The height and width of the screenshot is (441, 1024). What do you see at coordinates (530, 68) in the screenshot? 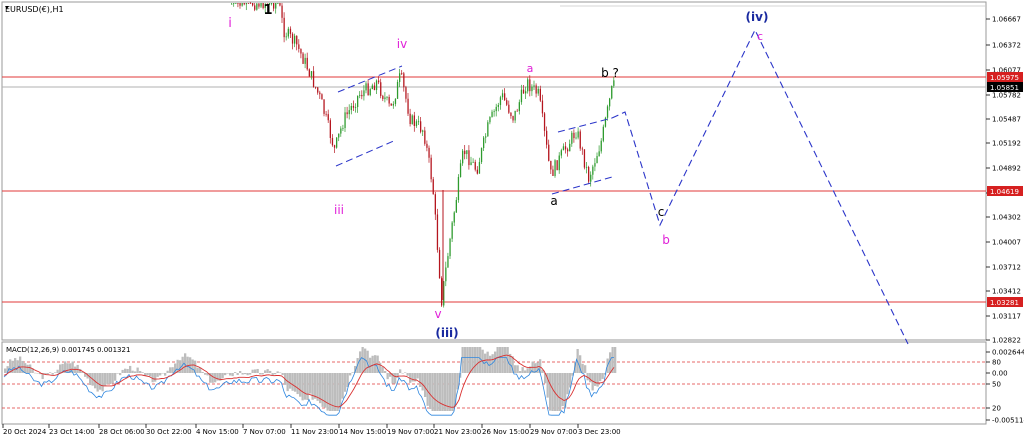
I see `wave-a-top-label: a` at bounding box center [530, 68].